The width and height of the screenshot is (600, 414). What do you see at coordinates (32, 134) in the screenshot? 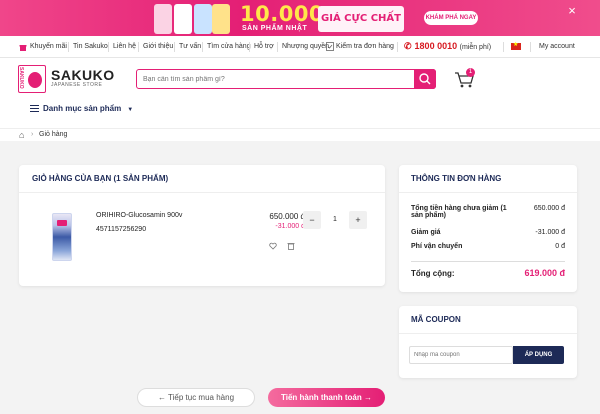
I see `chevron-right-icon: ›` at bounding box center [32, 134].